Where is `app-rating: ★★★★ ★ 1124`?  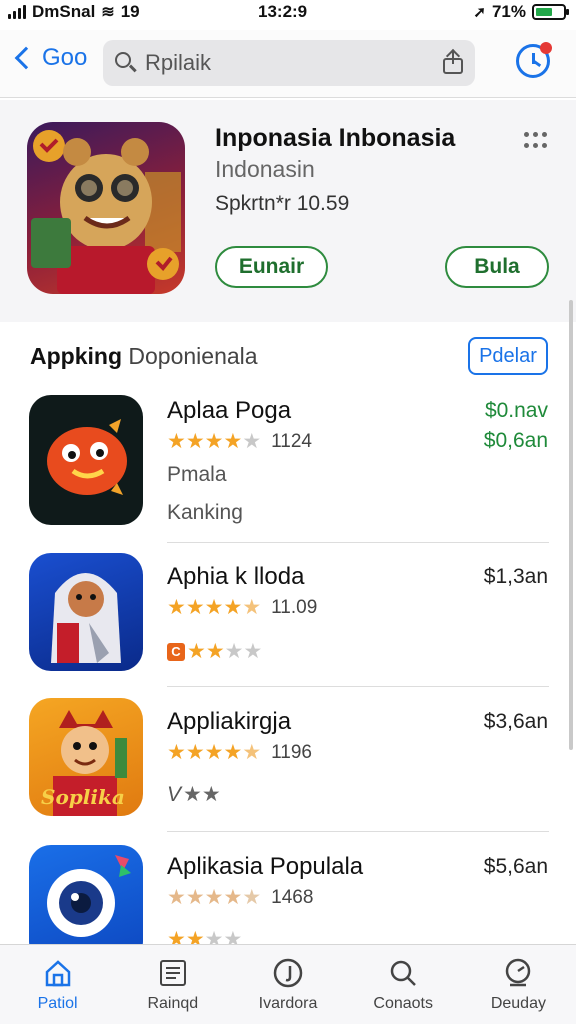
app-rating: ★★★★ ★ 1124 is located at coordinates (239, 441).